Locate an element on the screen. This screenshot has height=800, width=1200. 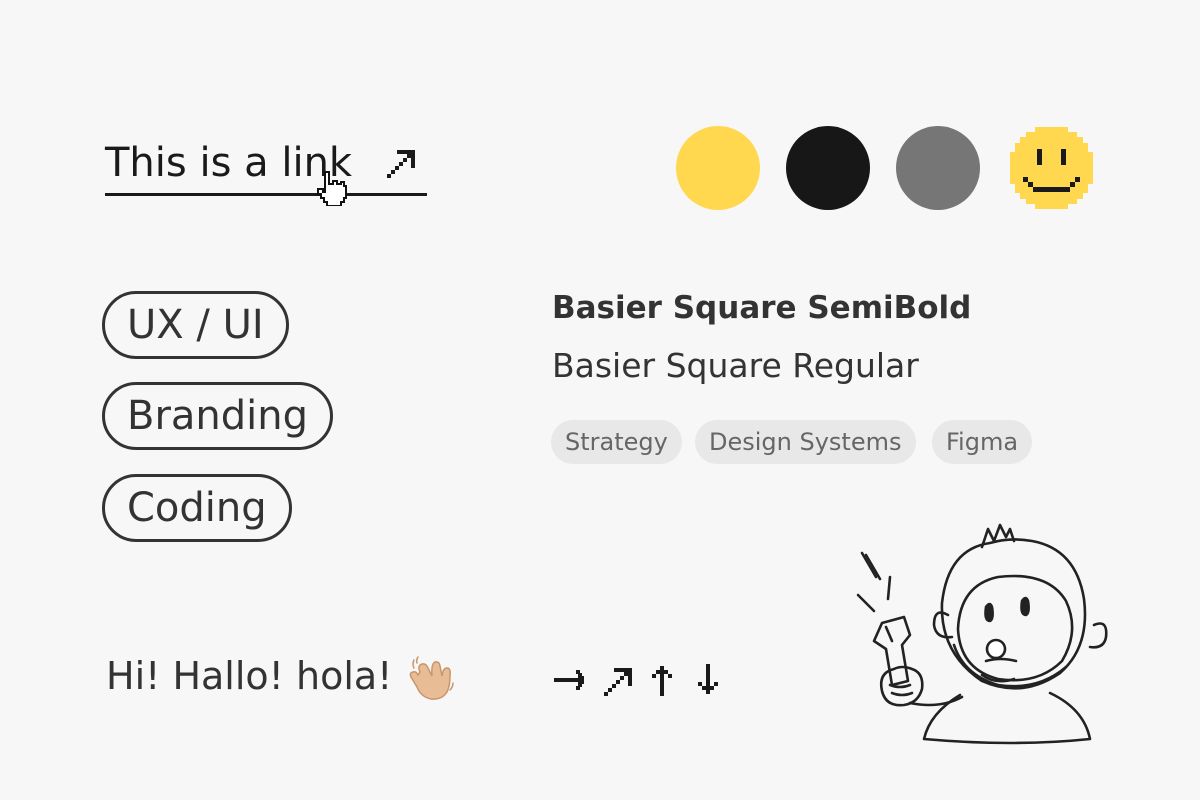
yellow-swatch is located at coordinates (718, 168).